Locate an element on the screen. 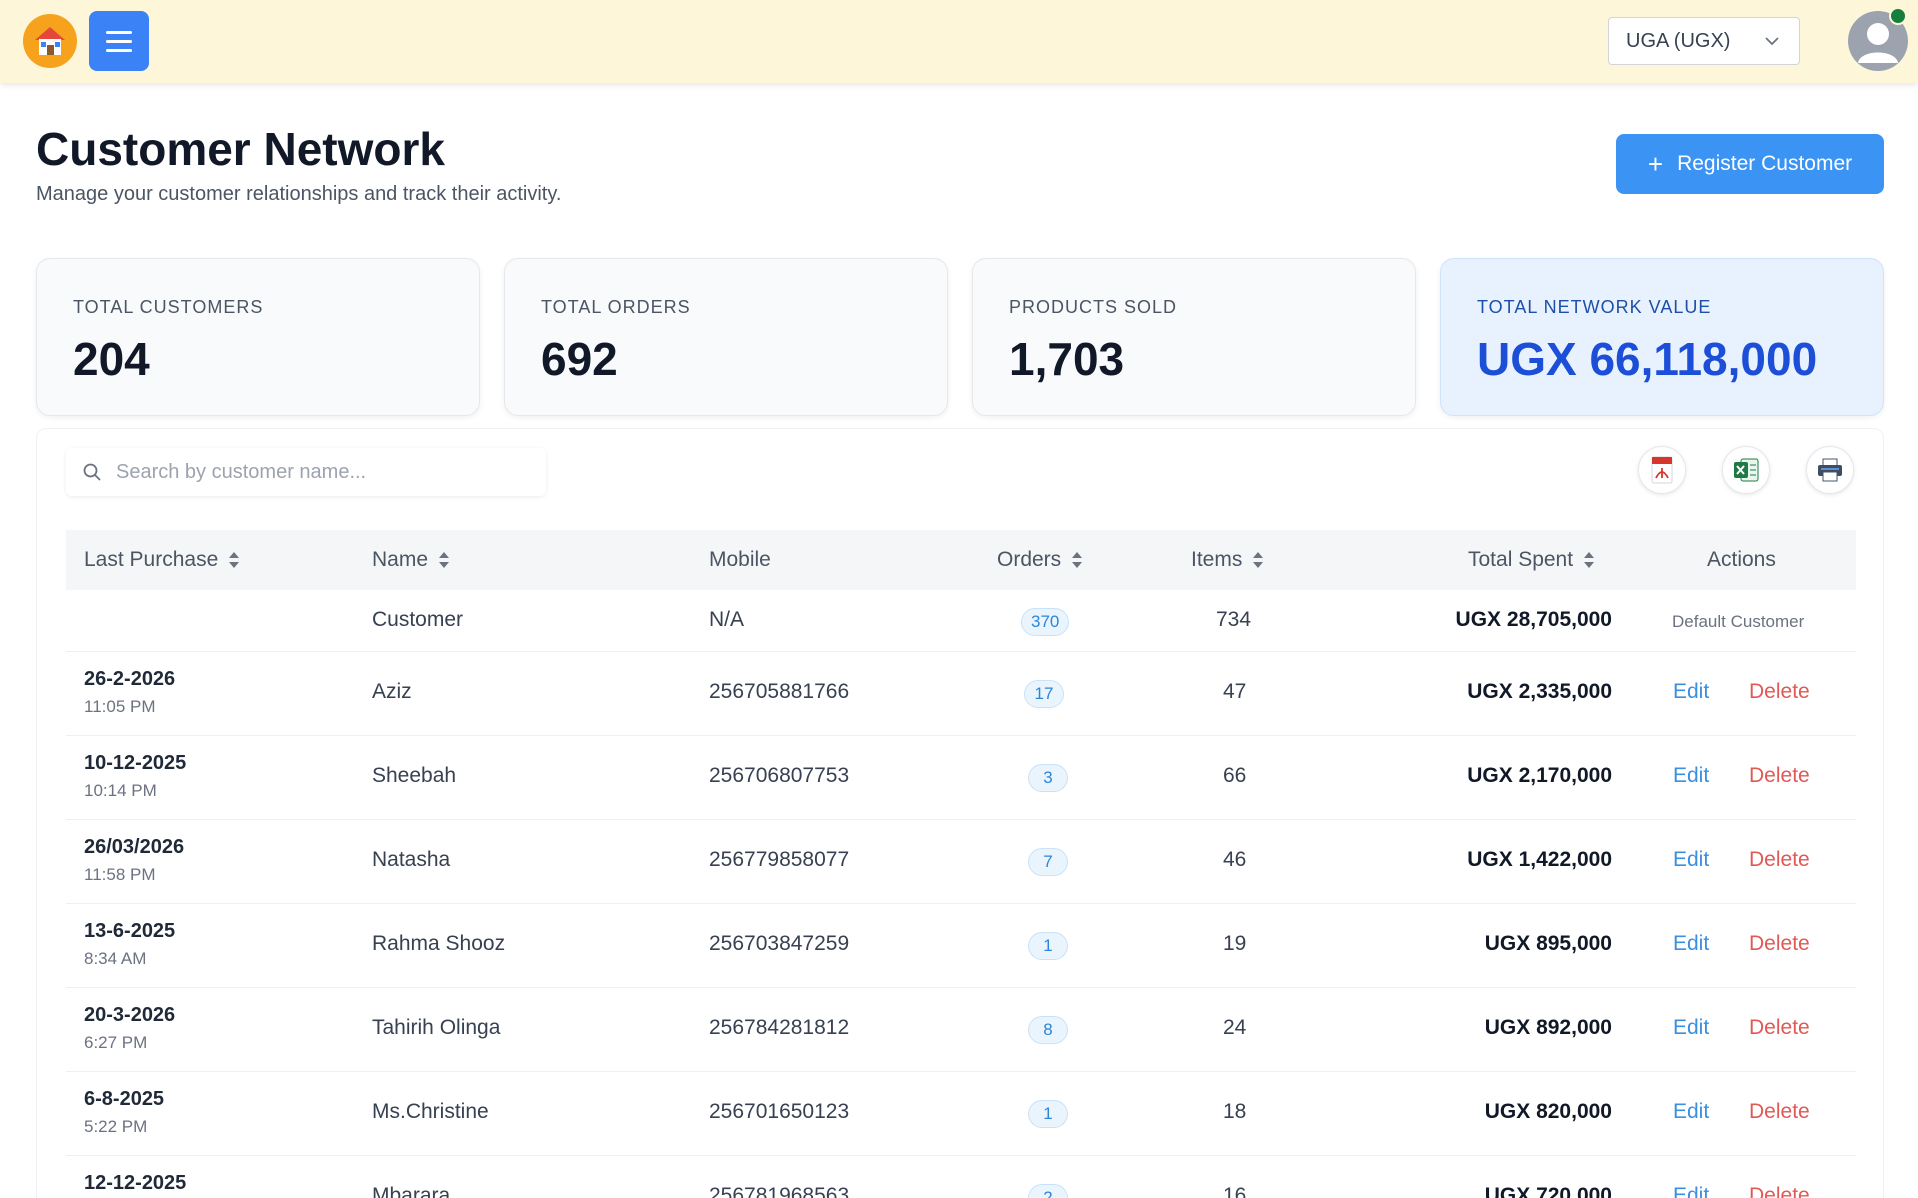 The image size is (1918, 1198). column-label: Last Purchase is located at coordinates (151, 559).